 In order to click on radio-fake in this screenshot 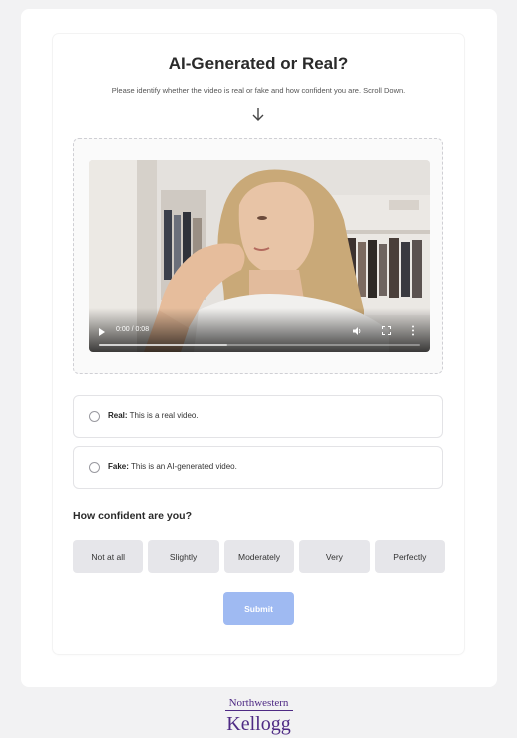, I will do `click(94, 467)`.